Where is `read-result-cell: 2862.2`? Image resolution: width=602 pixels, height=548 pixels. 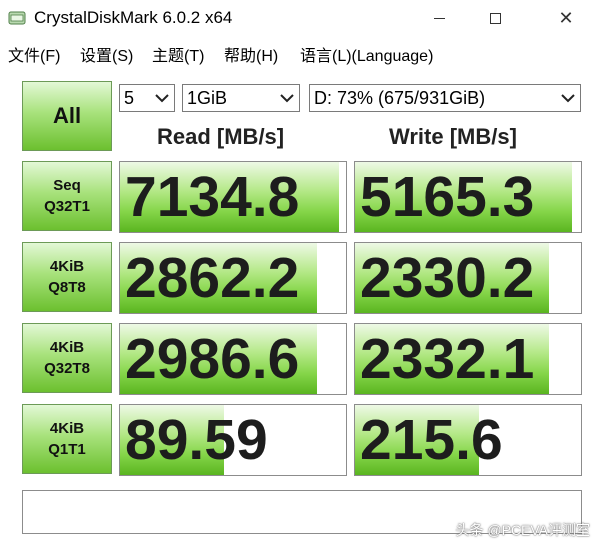
read-result-cell: 2862.2 is located at coordinates (233, 278).